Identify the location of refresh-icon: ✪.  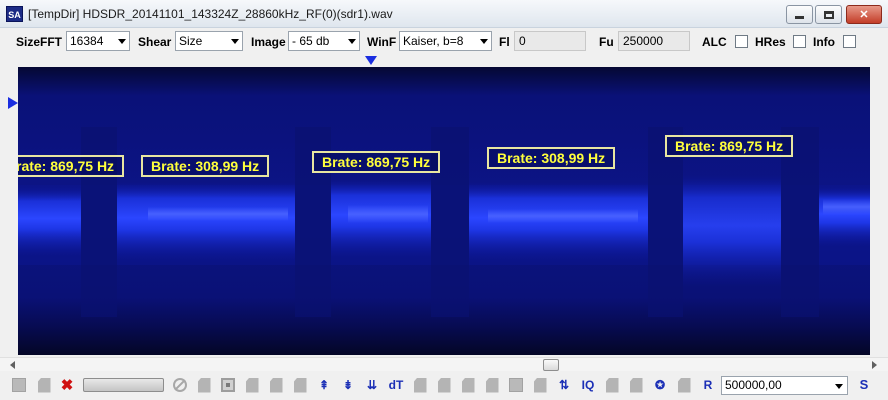
(660, 385).